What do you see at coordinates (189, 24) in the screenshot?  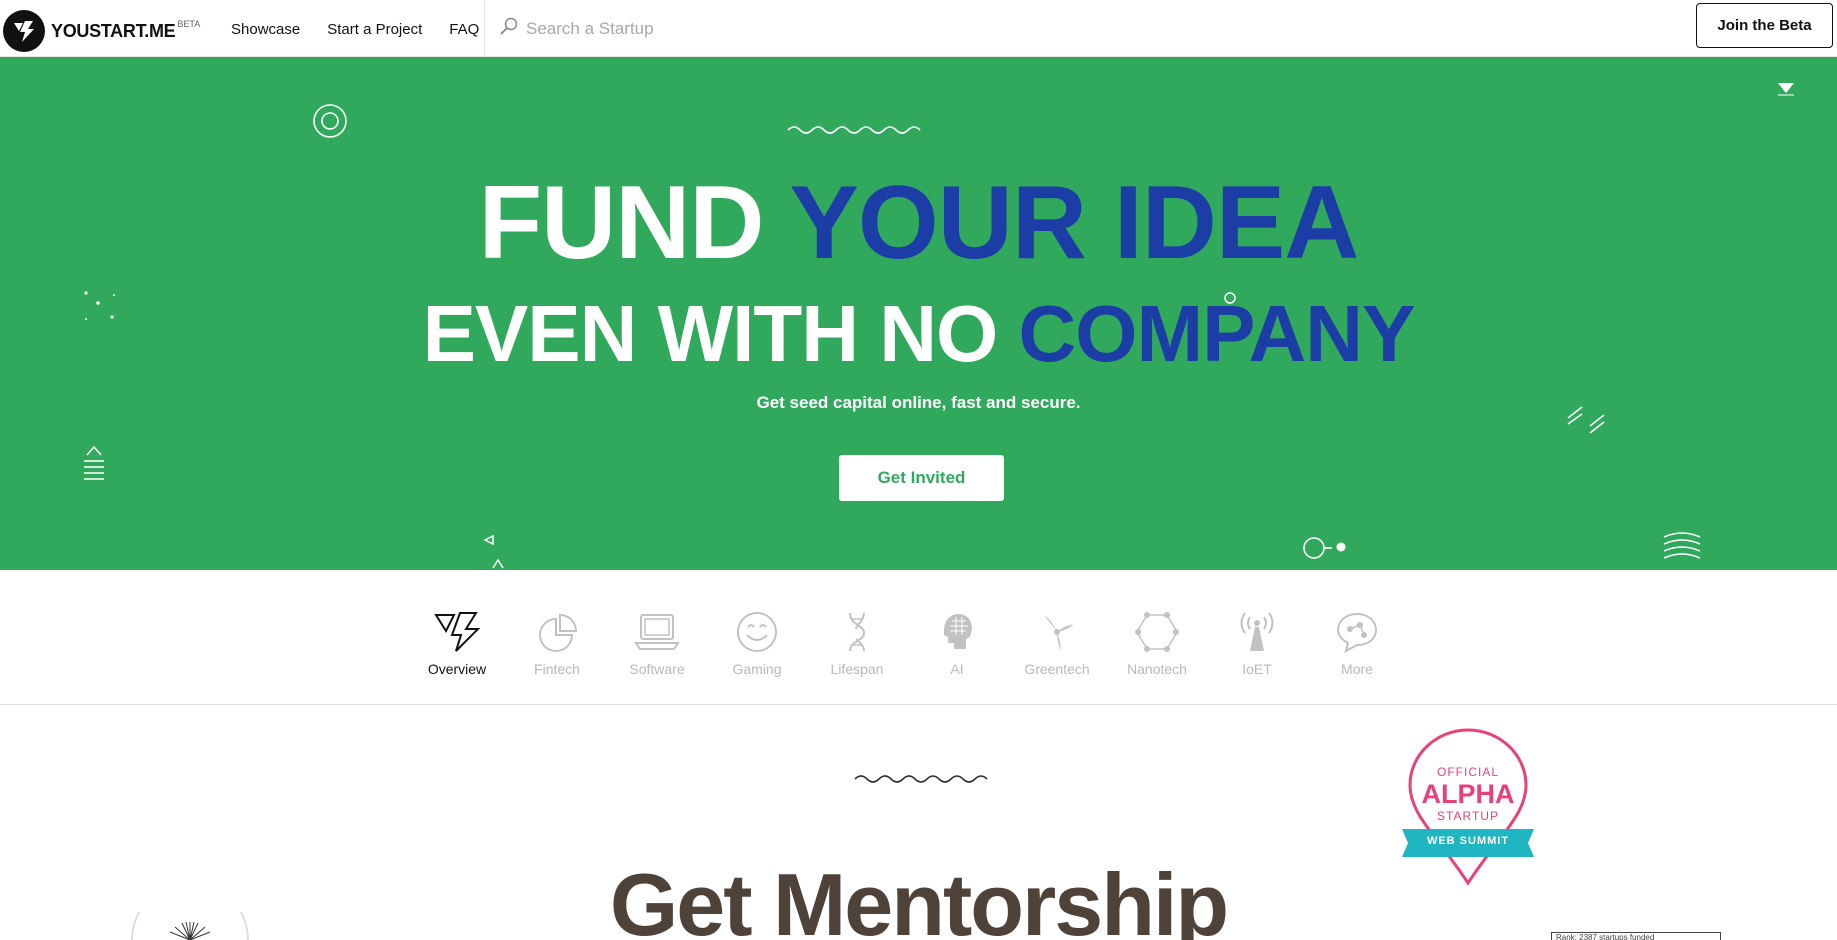 I see `beta-badge: BETA` at bounding box center [189, 24].